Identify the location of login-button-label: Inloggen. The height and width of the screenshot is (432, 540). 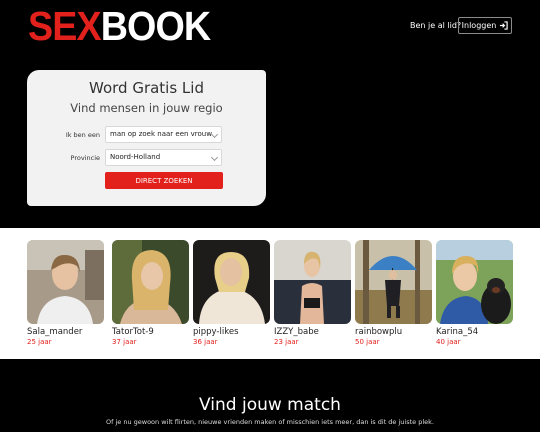
(479, 25).